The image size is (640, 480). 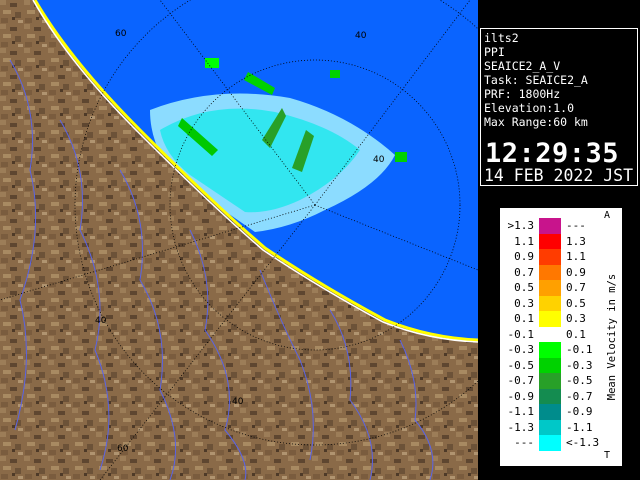 I want to click on legend-axis-label: Mean Velocity in m/s, so click(x=612, y=337).